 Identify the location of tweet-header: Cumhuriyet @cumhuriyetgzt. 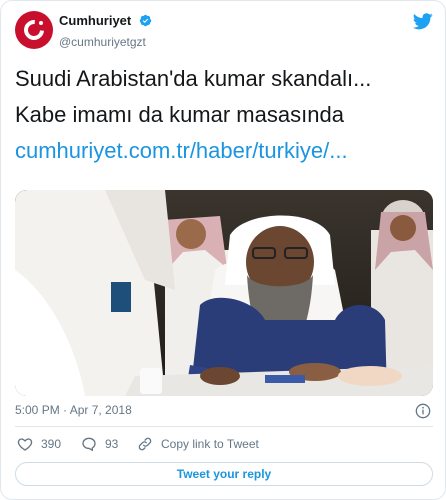
(224, 31).